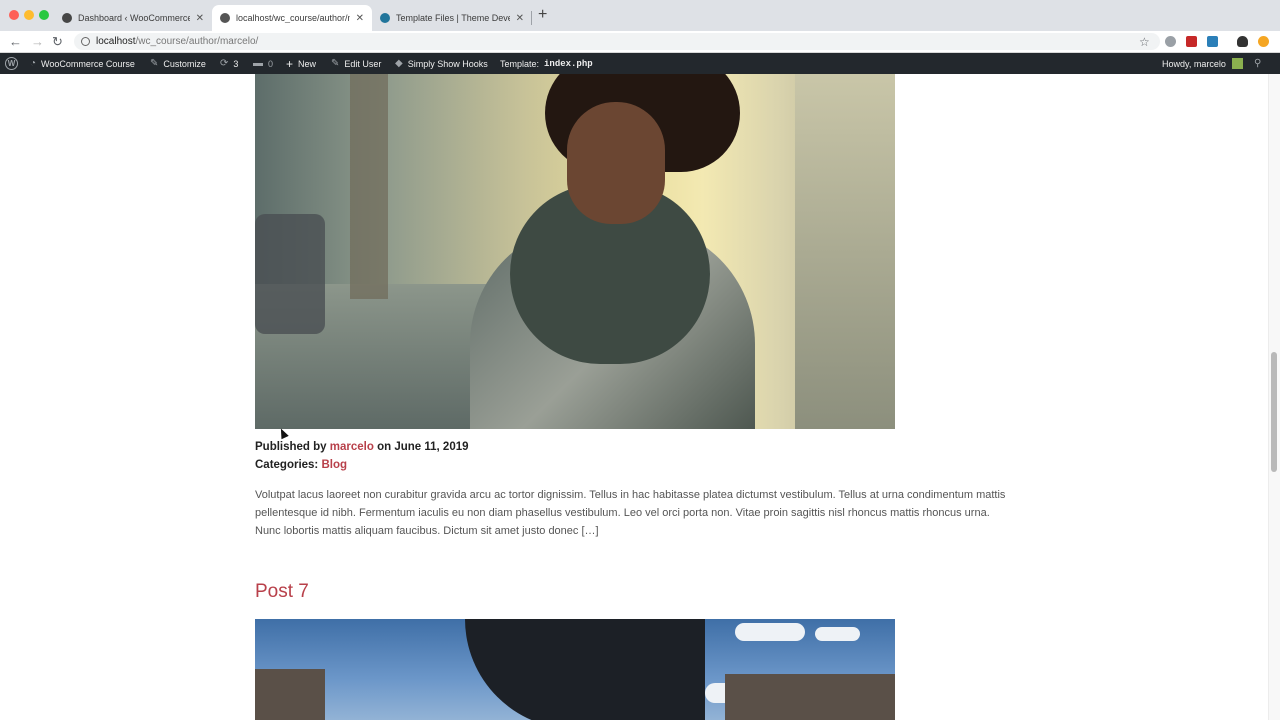 This screenshot has height=720, width=1280. Describe the element at coordinates (531, 18) in the screenshot. I see `tab-separator` at that location.